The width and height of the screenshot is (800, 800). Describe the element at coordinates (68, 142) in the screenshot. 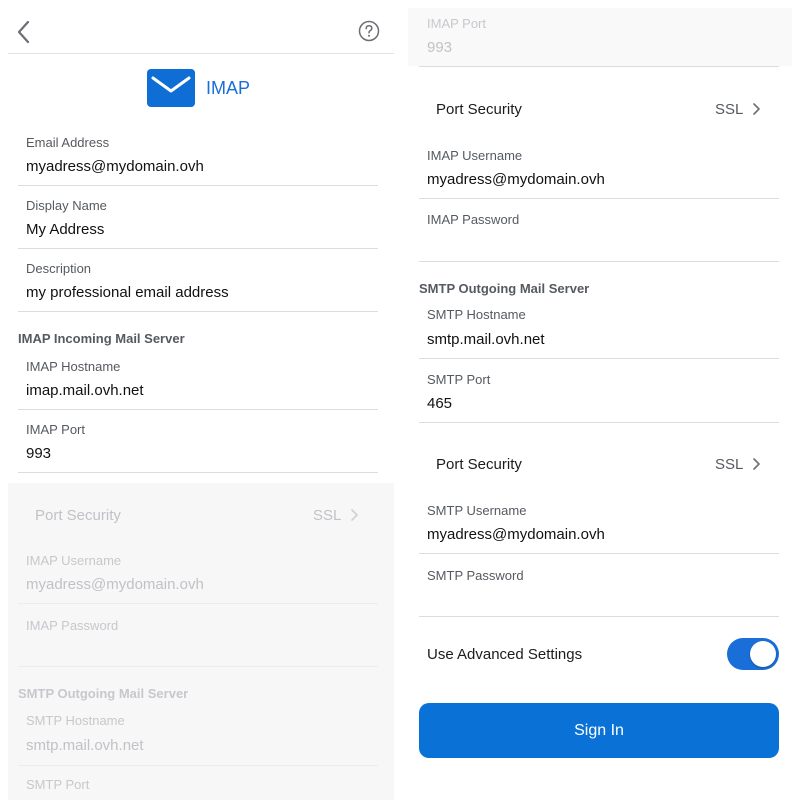

I see `email-label: Email Address` at that location.